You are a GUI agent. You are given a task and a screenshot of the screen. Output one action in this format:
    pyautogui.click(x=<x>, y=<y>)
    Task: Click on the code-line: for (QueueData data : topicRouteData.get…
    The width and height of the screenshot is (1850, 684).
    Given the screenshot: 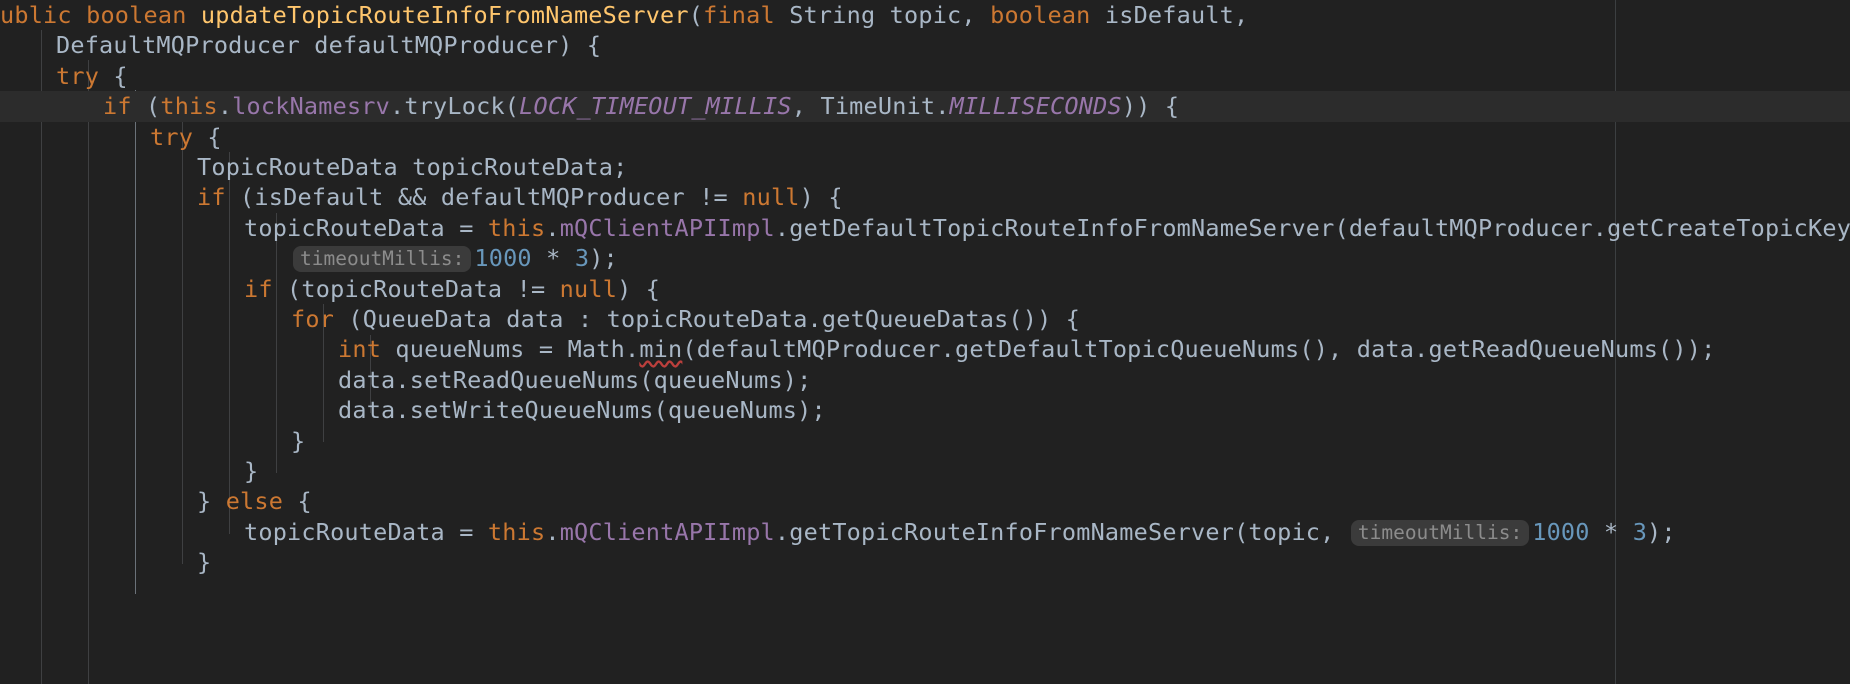 What is the action you would take?
    pyautogui.click(x=925, y=319)
    